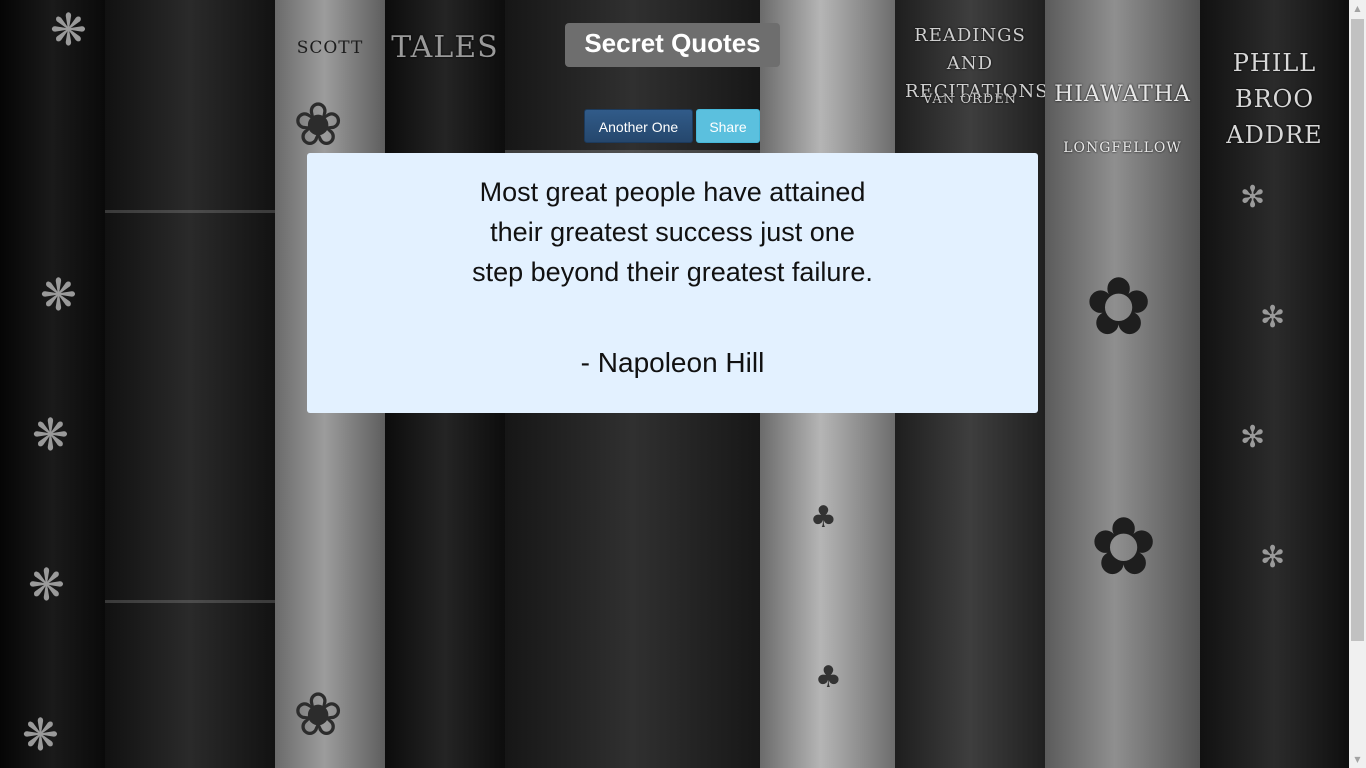 The height and width of the screenshot is (768, 1366). Describe the element at coordinates (638, 126) in the screenshot. I see `another-one-button: Another One` at that location.